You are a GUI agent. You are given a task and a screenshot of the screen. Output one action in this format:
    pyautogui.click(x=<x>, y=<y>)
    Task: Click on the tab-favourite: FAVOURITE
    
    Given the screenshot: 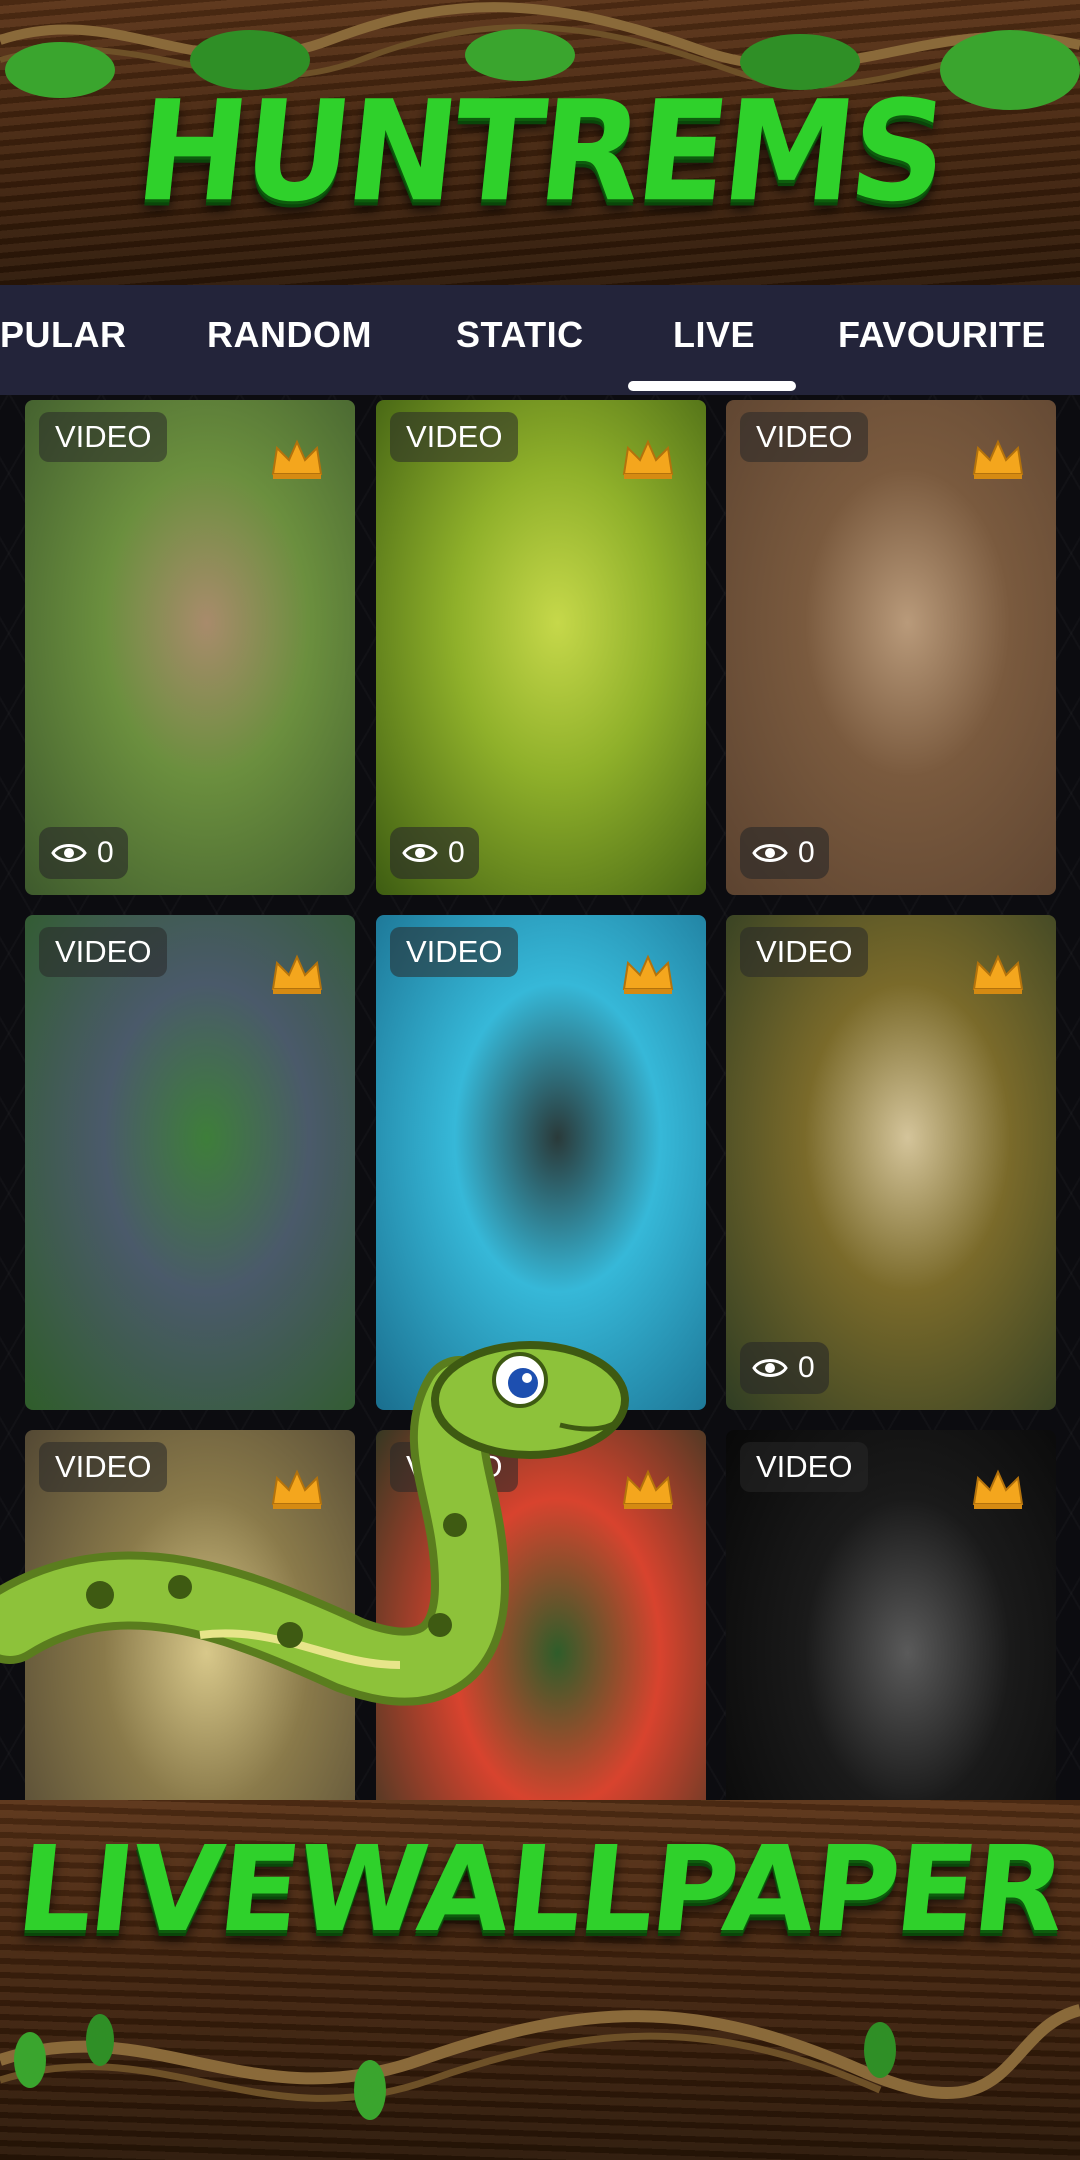 What is the action you would take?
    pyautogui.click(x=942, y=335)
    